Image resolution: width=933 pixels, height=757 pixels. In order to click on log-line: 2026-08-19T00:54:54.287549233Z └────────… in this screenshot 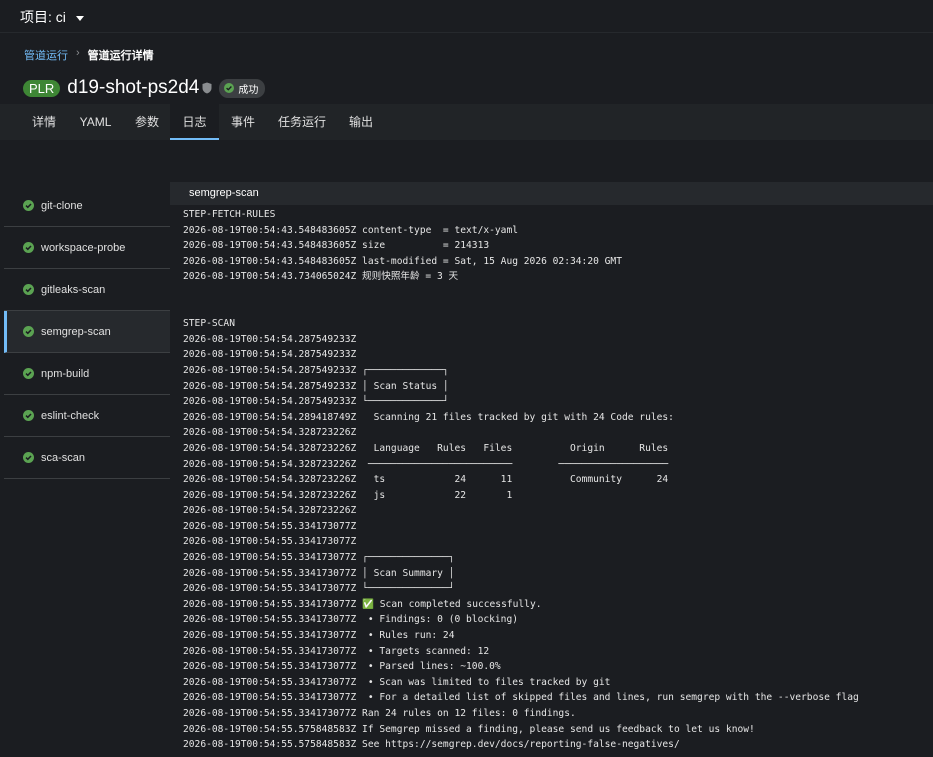, I will do `click(316, 402)`.